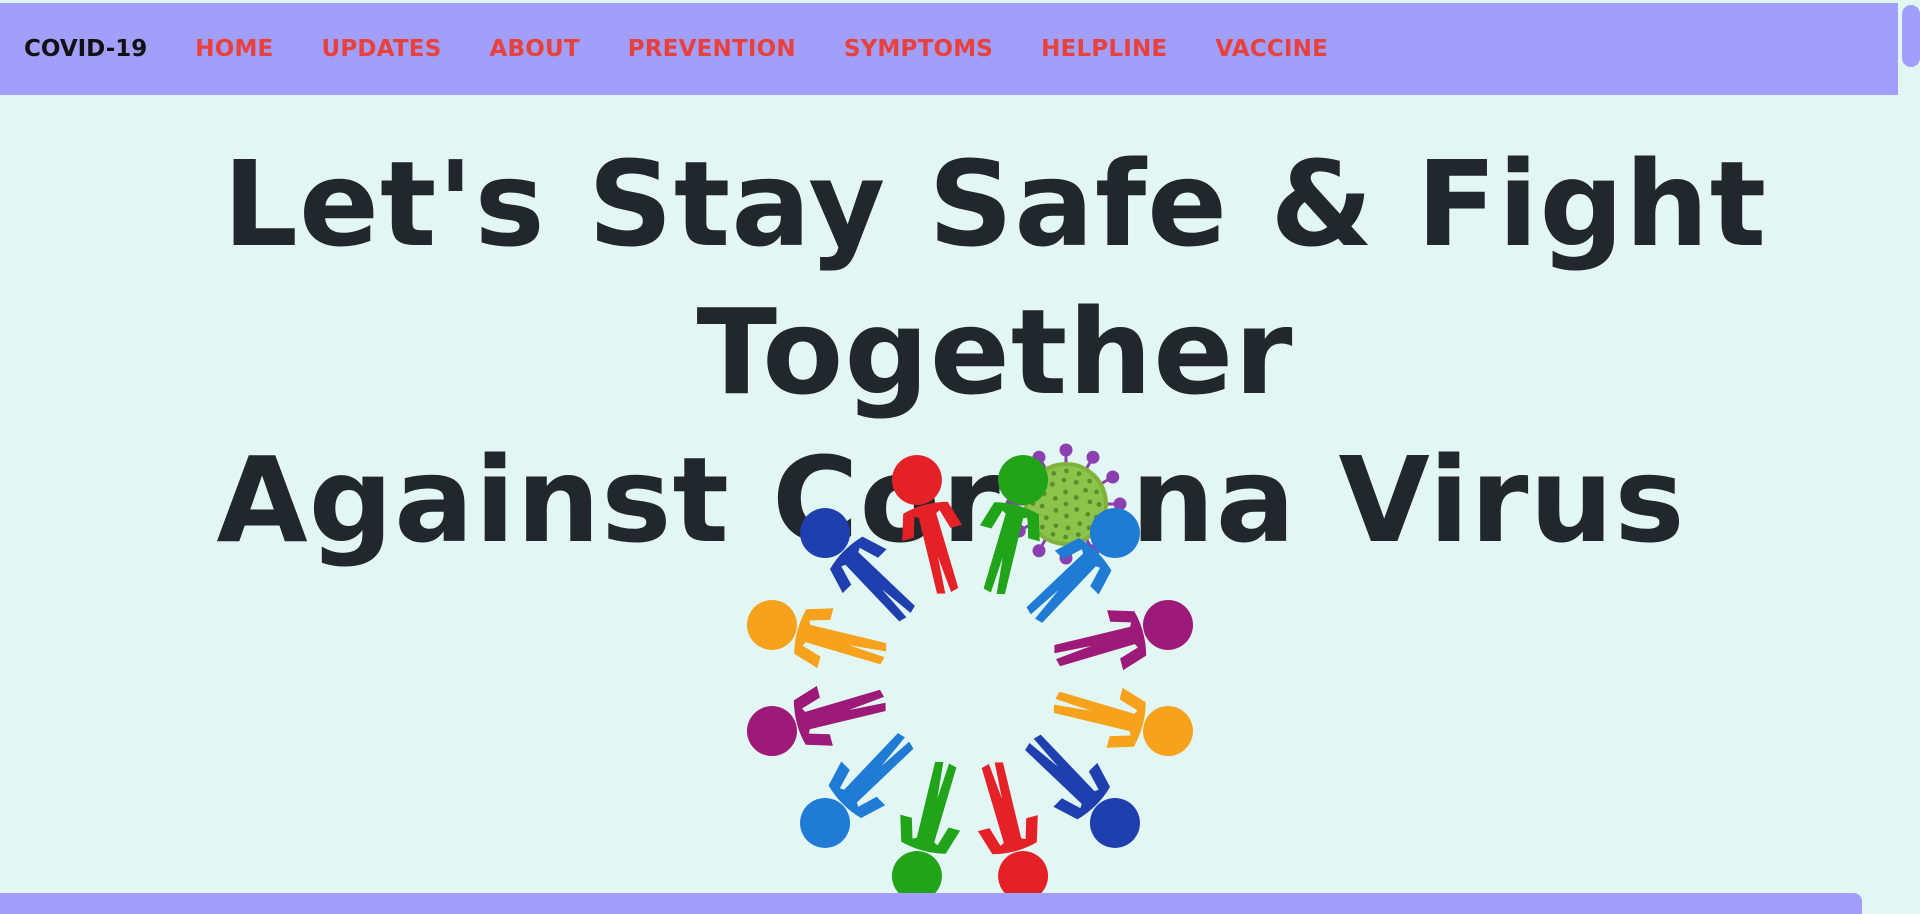 The height and width of the screenshot is (914, 1920). Describe the element at coordinates (918, 49) in the screenshot. I see `nav-link-symptoms: SYMPTOMS` at that location.